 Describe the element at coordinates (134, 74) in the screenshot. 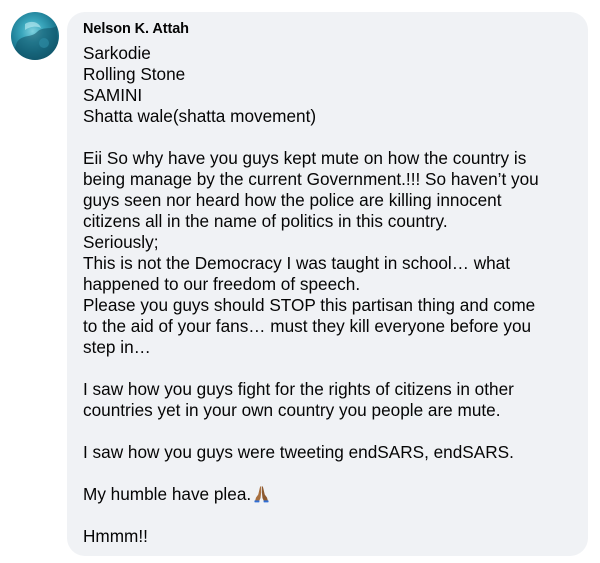

I see `comment-line: Rolling Stone` at that location.